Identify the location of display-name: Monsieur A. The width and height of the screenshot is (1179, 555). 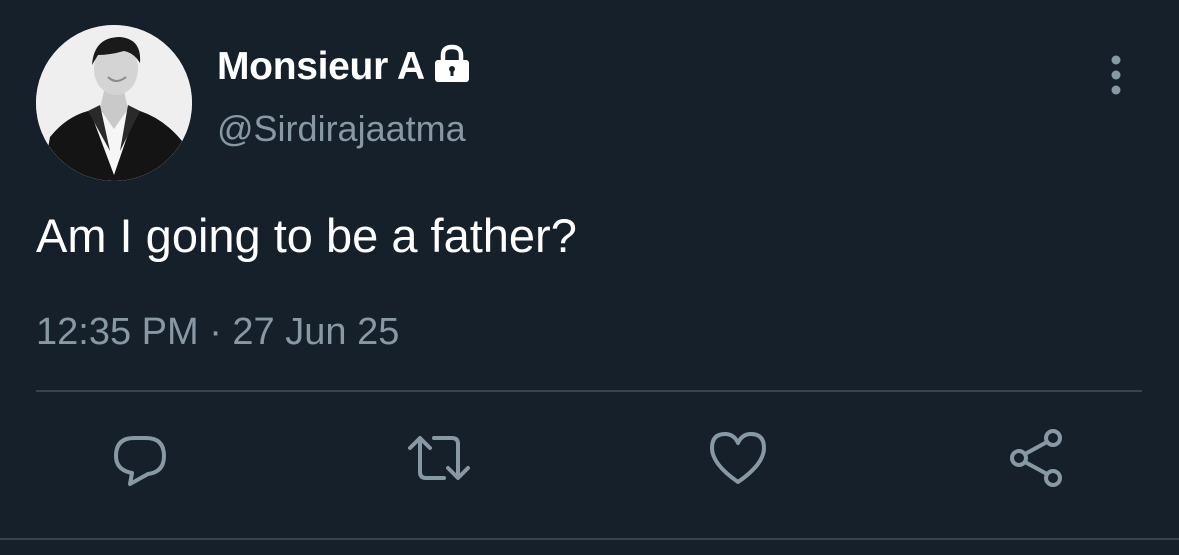
(321, 67).